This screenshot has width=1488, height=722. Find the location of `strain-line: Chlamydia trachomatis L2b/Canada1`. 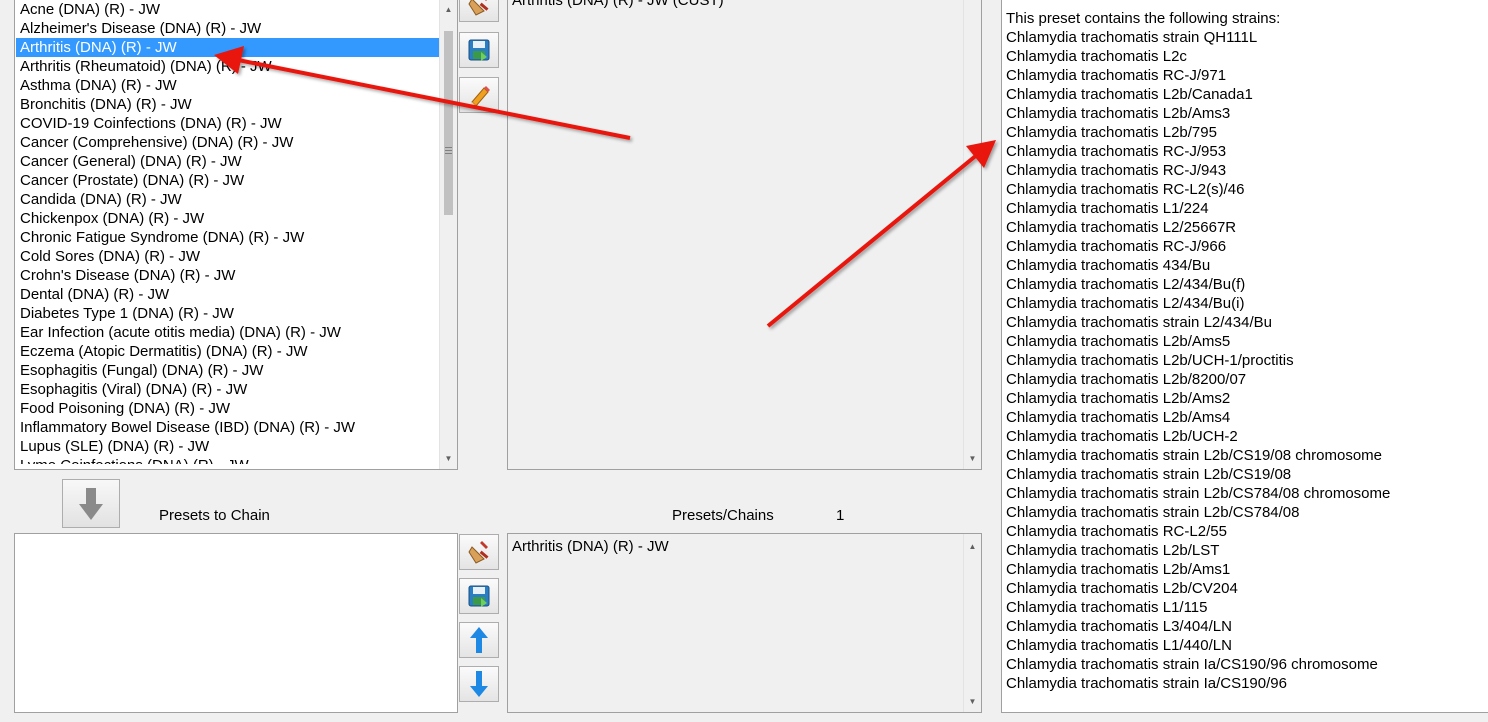

strain-line: Chlamydia trachomatis L2b/Canada1 is located at coordinates (1129, 94).